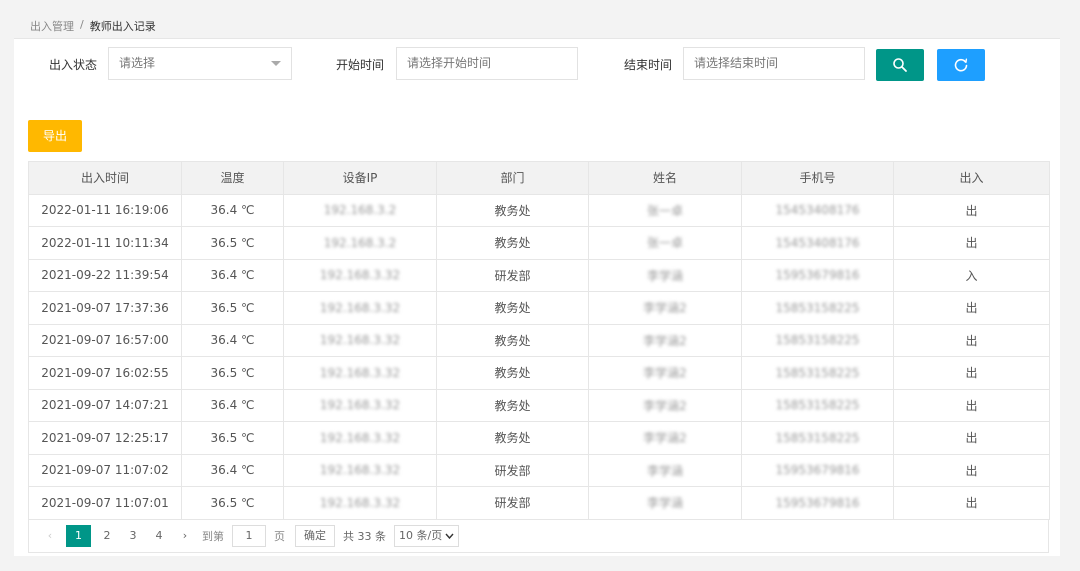  What do you see at coordinates (449, 63) in the screenshot?
I see `start-time-placeholder: 请选择开始时间` at bounding box center [449, 63].